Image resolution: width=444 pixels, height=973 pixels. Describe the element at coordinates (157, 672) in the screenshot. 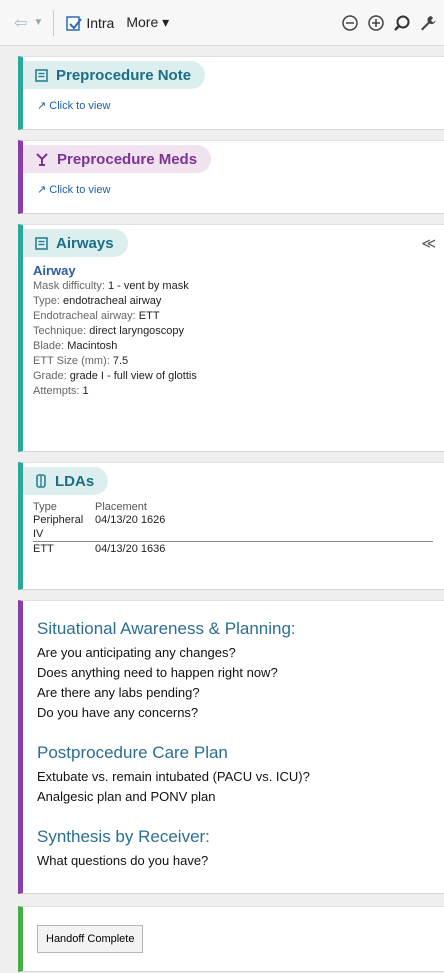

I see `prompt-line: Does anything need to happen right now?` at that location.